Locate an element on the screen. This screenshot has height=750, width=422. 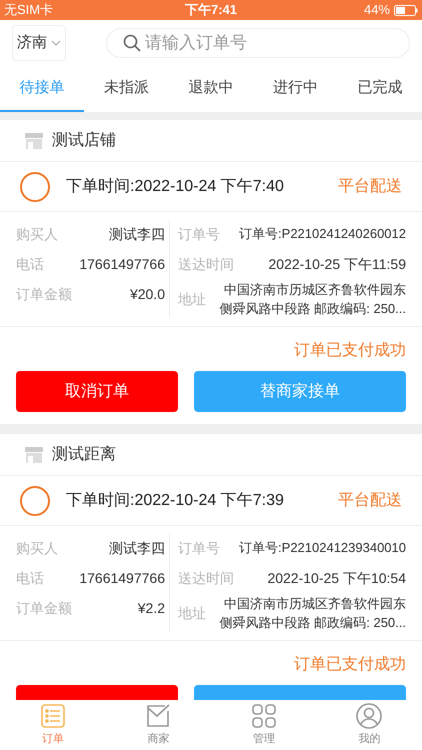
search-bar: 请输入订单号 is located at coordinates (258, 43).